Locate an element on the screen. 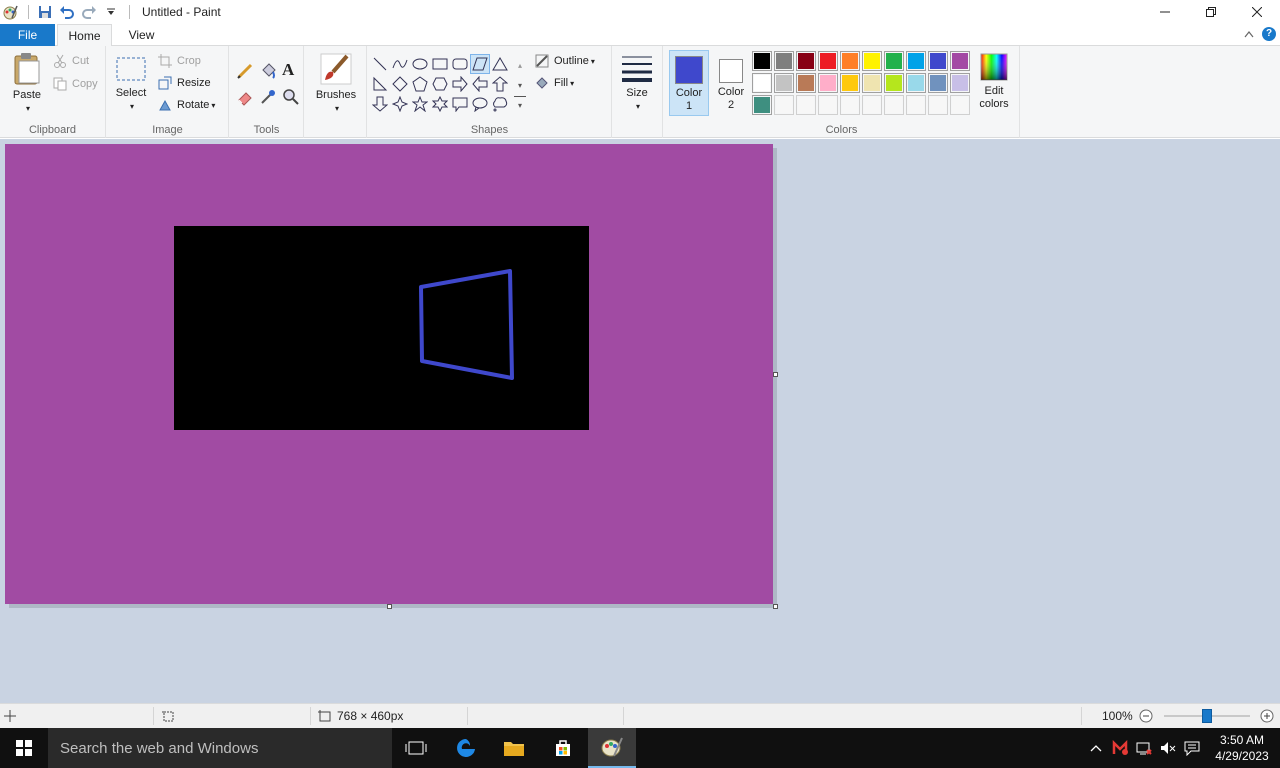 The image size is (1280, 768). task-view-button is located at coordinates (416, 748).